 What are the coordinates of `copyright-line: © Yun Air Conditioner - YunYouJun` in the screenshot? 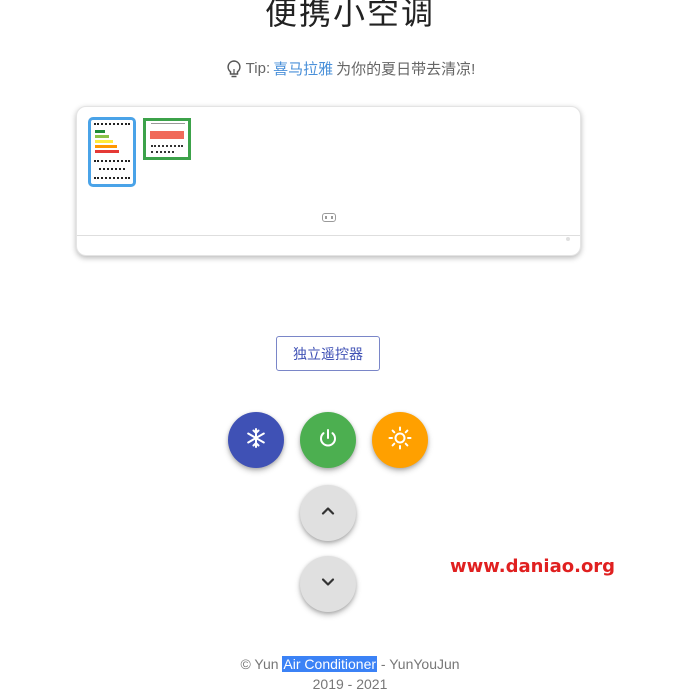 It's located at (350, 664).